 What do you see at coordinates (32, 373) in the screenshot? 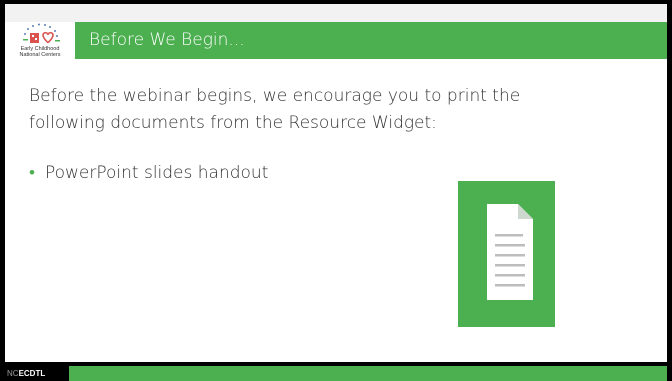
I see `footer-logo-strong: ECDTL` at bounding box center [32, 373].